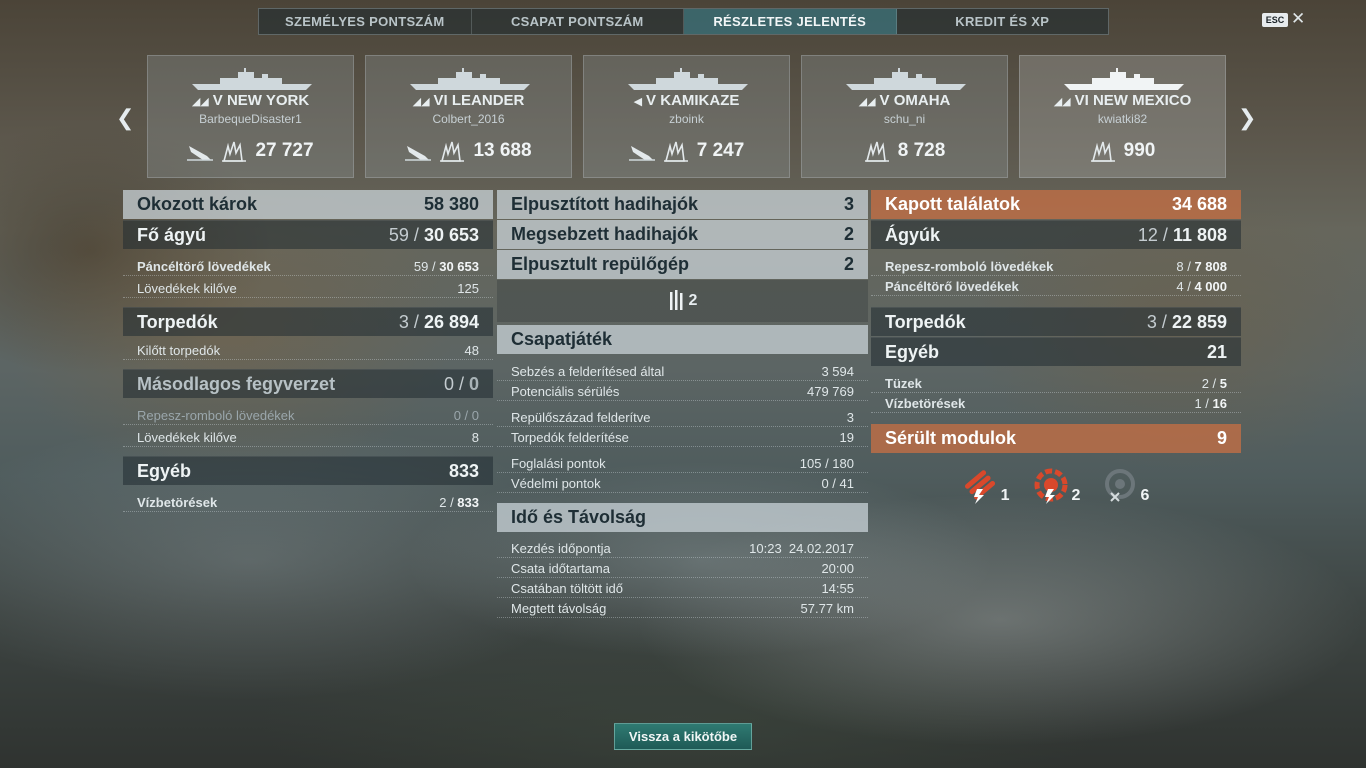 The width and height of the screenshot is (1366, 768). I want to click on distance-label: Megtett távolság, so click(559, 608).